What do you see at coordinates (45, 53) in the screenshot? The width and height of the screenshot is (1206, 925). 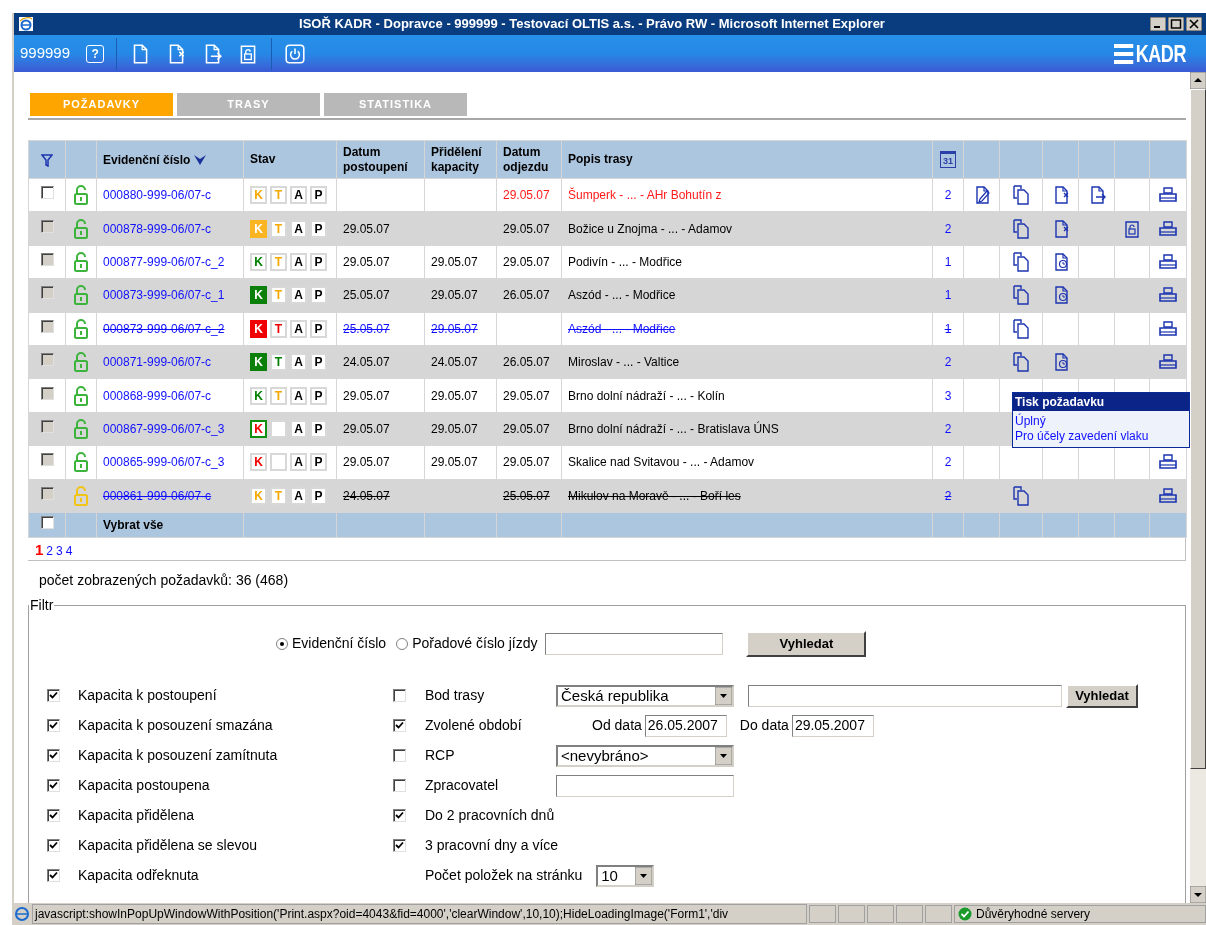 I see `user-id: 999999` at bounding box center [45, 53].